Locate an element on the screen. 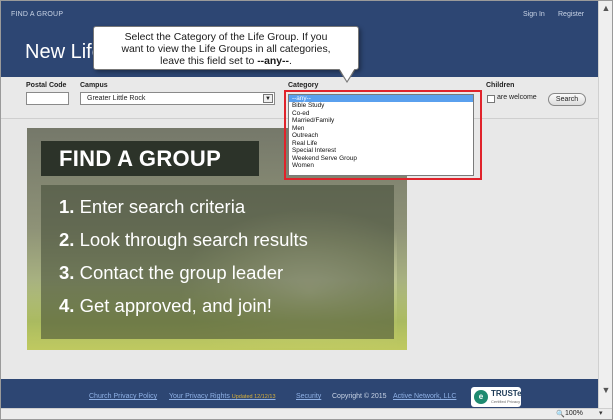  callout-any-value: --any-- is located at coordinates (273, 61).